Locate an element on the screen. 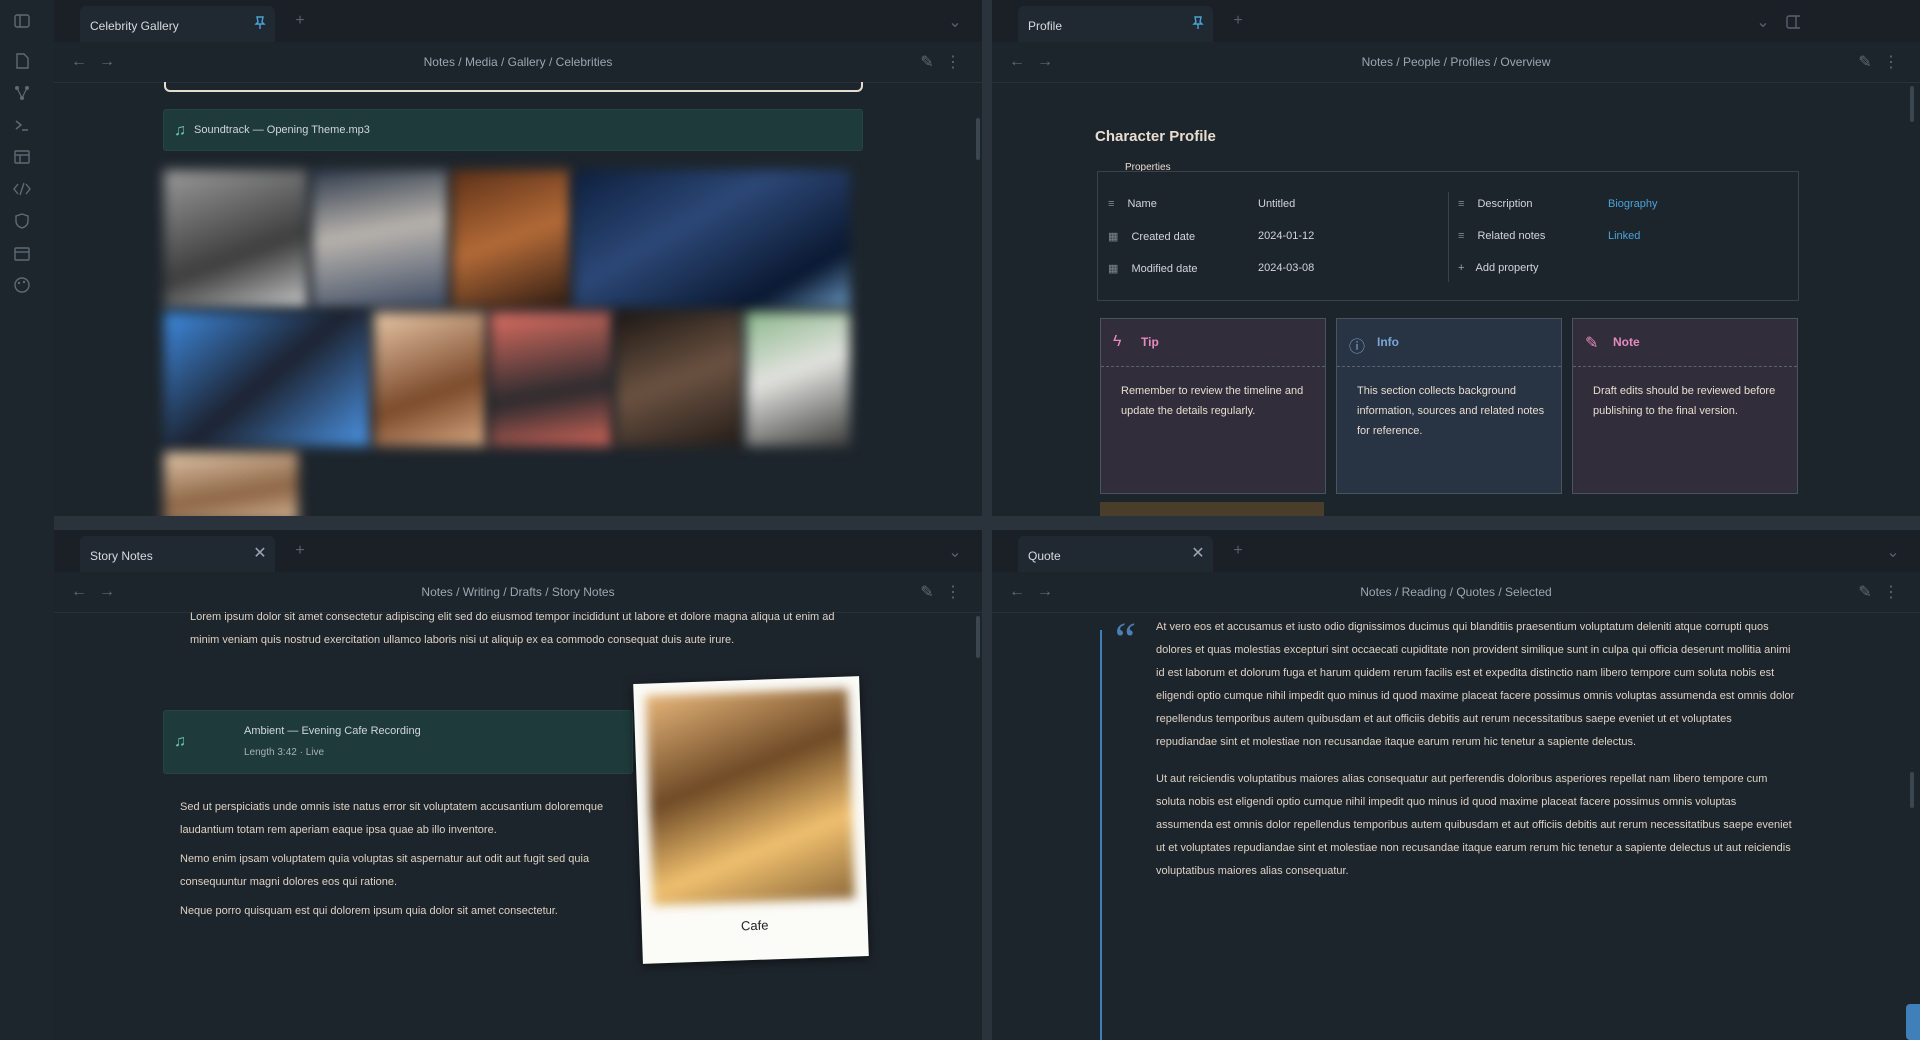 The image size is (1920, 1040). sidebar-toggle-icon is located at coordinates (22, 21).